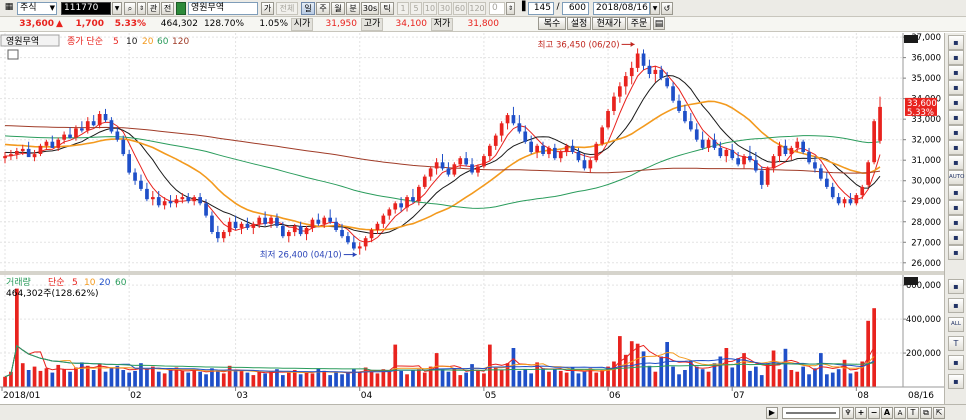  I want to click on delete-icon: ▪, so click(956, 252).